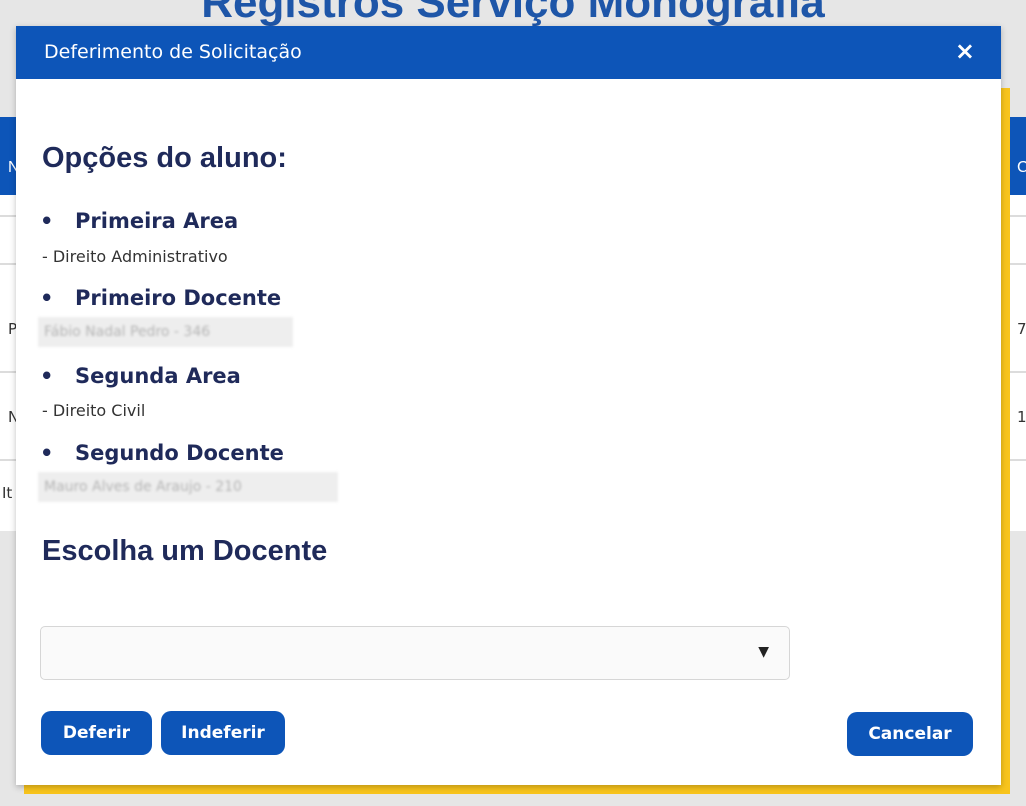 The width and height of the screenshot is (1026, 806). Describe the element at coordinates (7, 493) in the screenshot. I see `background-footer-text: It` at that location.